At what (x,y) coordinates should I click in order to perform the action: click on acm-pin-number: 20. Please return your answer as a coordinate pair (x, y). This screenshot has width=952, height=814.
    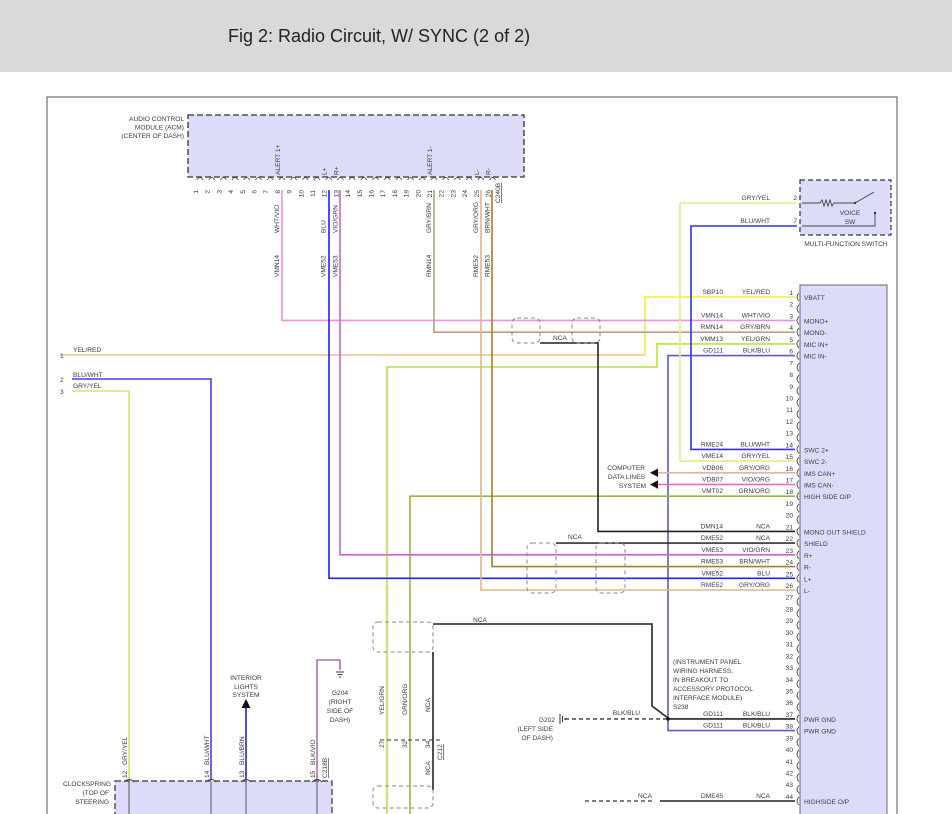
    Looking at the image, I should click on (418, 194).